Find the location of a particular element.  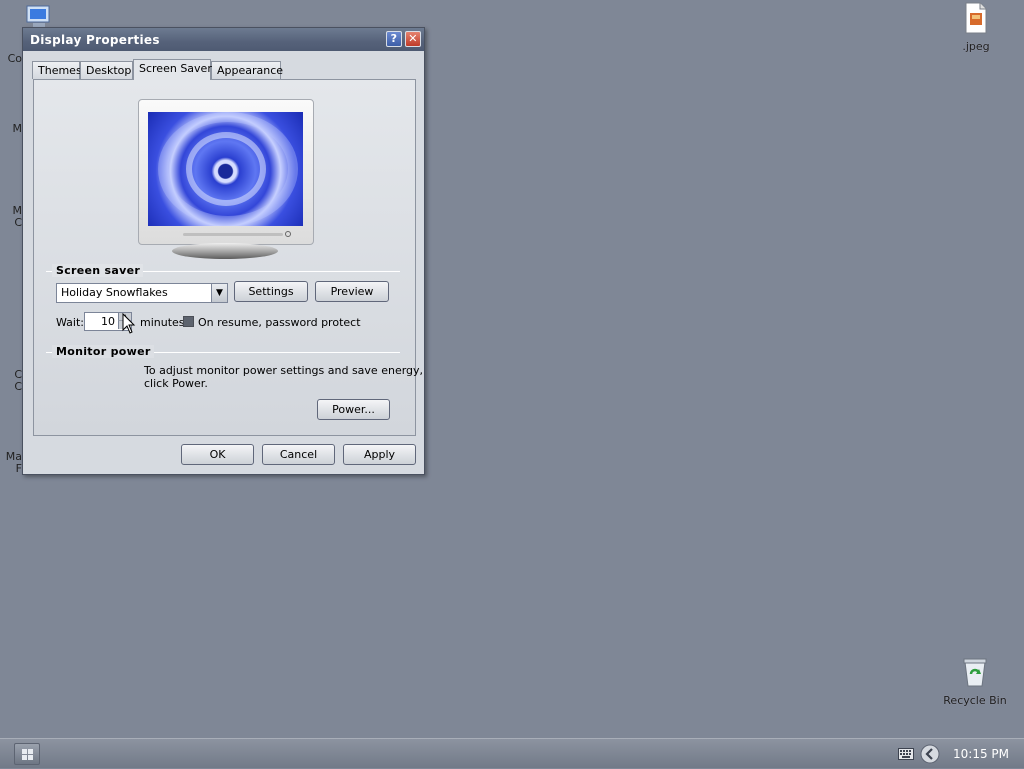

screen-saver-selected-value: Holiday Snowflakes is located at coordinates (114, 292).